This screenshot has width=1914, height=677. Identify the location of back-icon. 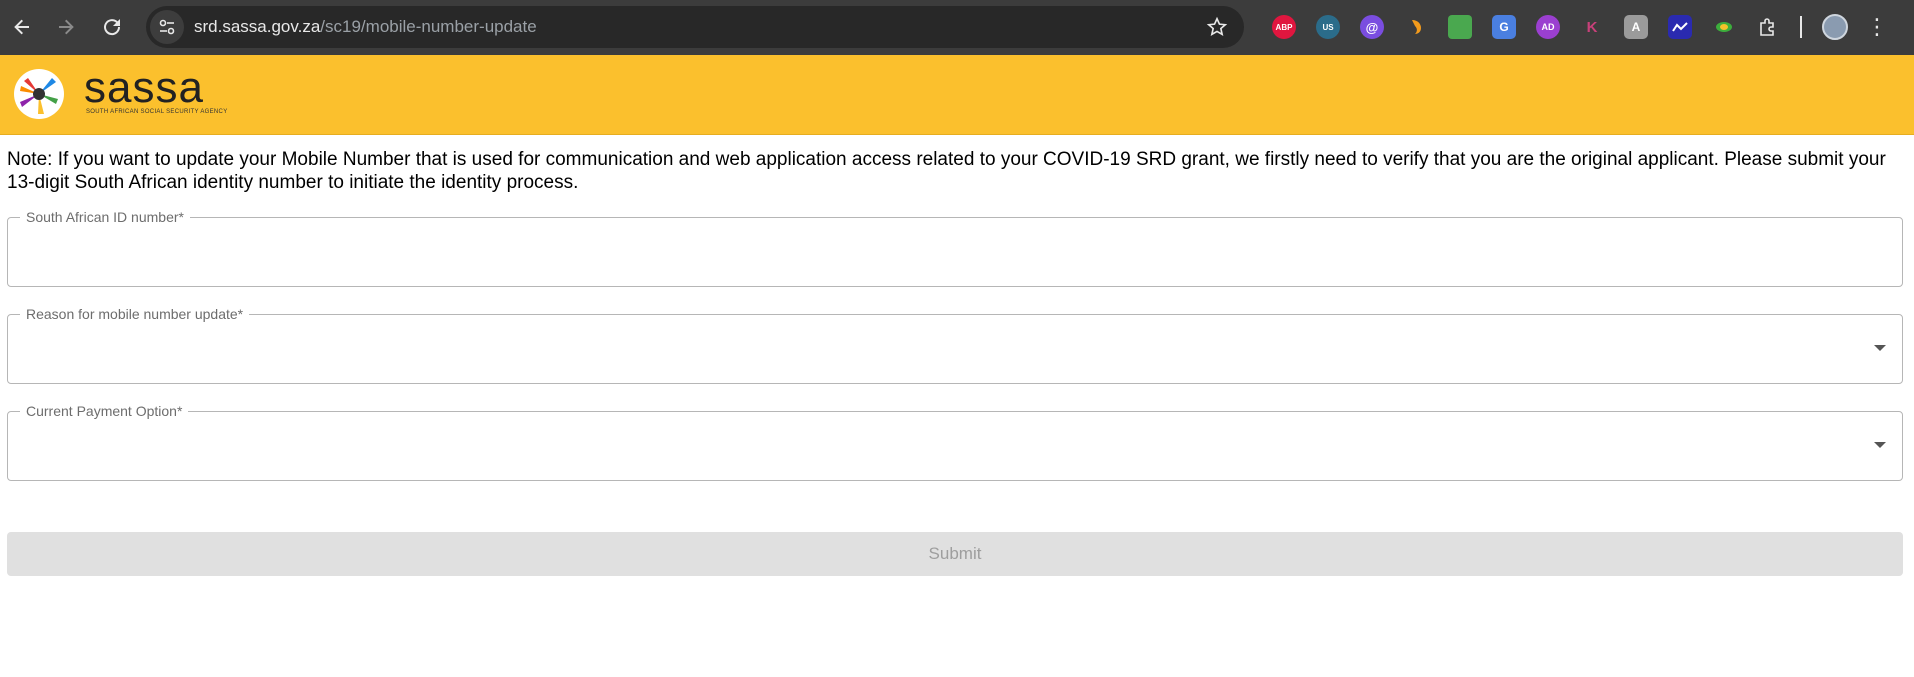
(22, 27).